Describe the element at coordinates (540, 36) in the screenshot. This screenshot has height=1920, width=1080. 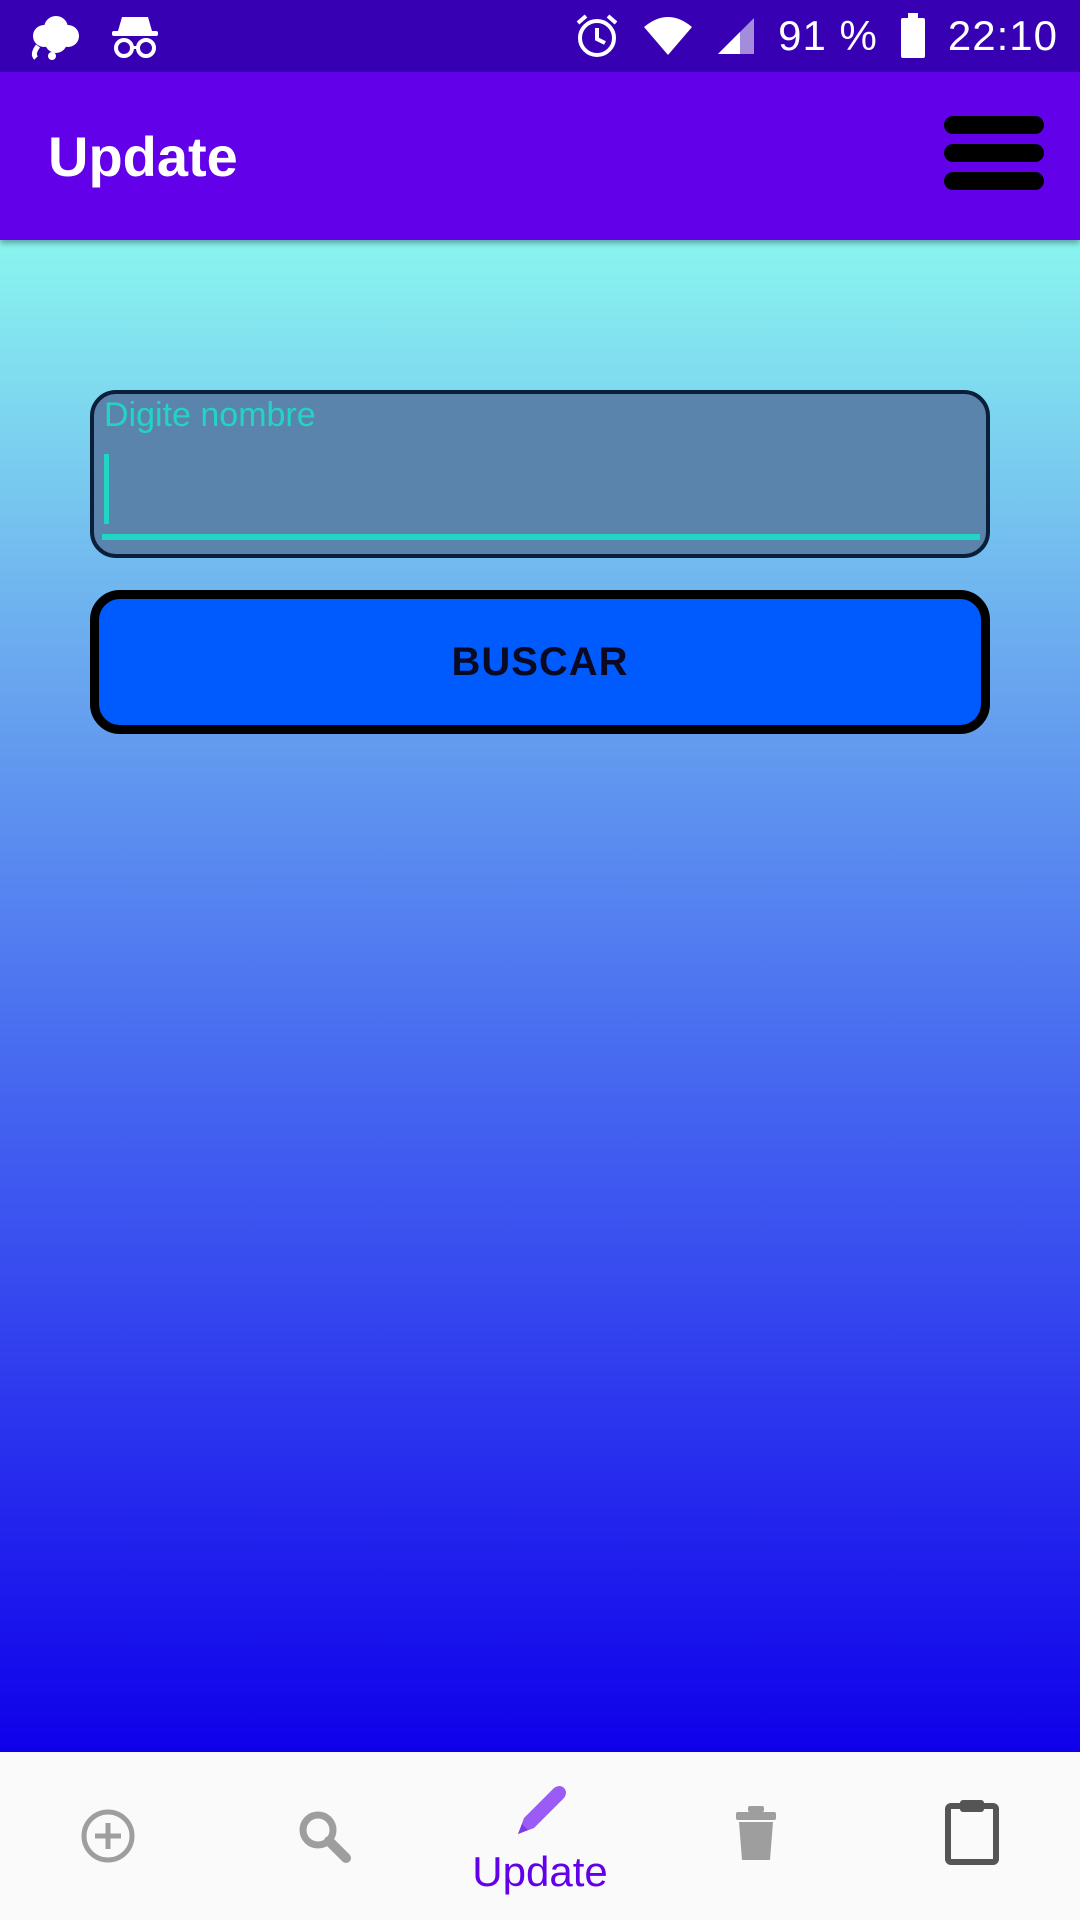
I see `status-bar: 91 % 22:10` at that location.